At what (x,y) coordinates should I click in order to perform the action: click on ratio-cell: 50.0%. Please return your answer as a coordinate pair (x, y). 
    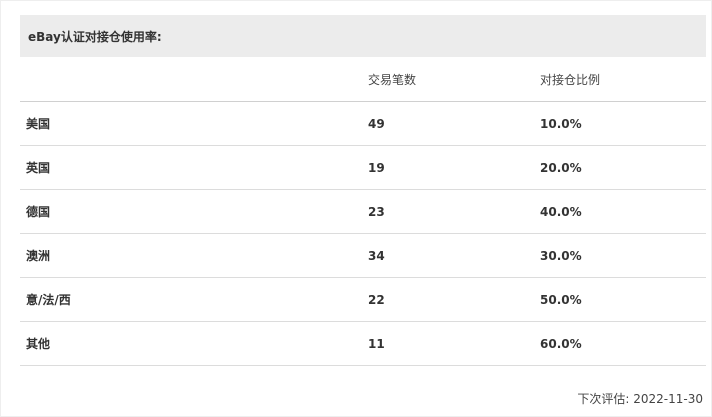
    Looking at the image, I should click on (561, 299).